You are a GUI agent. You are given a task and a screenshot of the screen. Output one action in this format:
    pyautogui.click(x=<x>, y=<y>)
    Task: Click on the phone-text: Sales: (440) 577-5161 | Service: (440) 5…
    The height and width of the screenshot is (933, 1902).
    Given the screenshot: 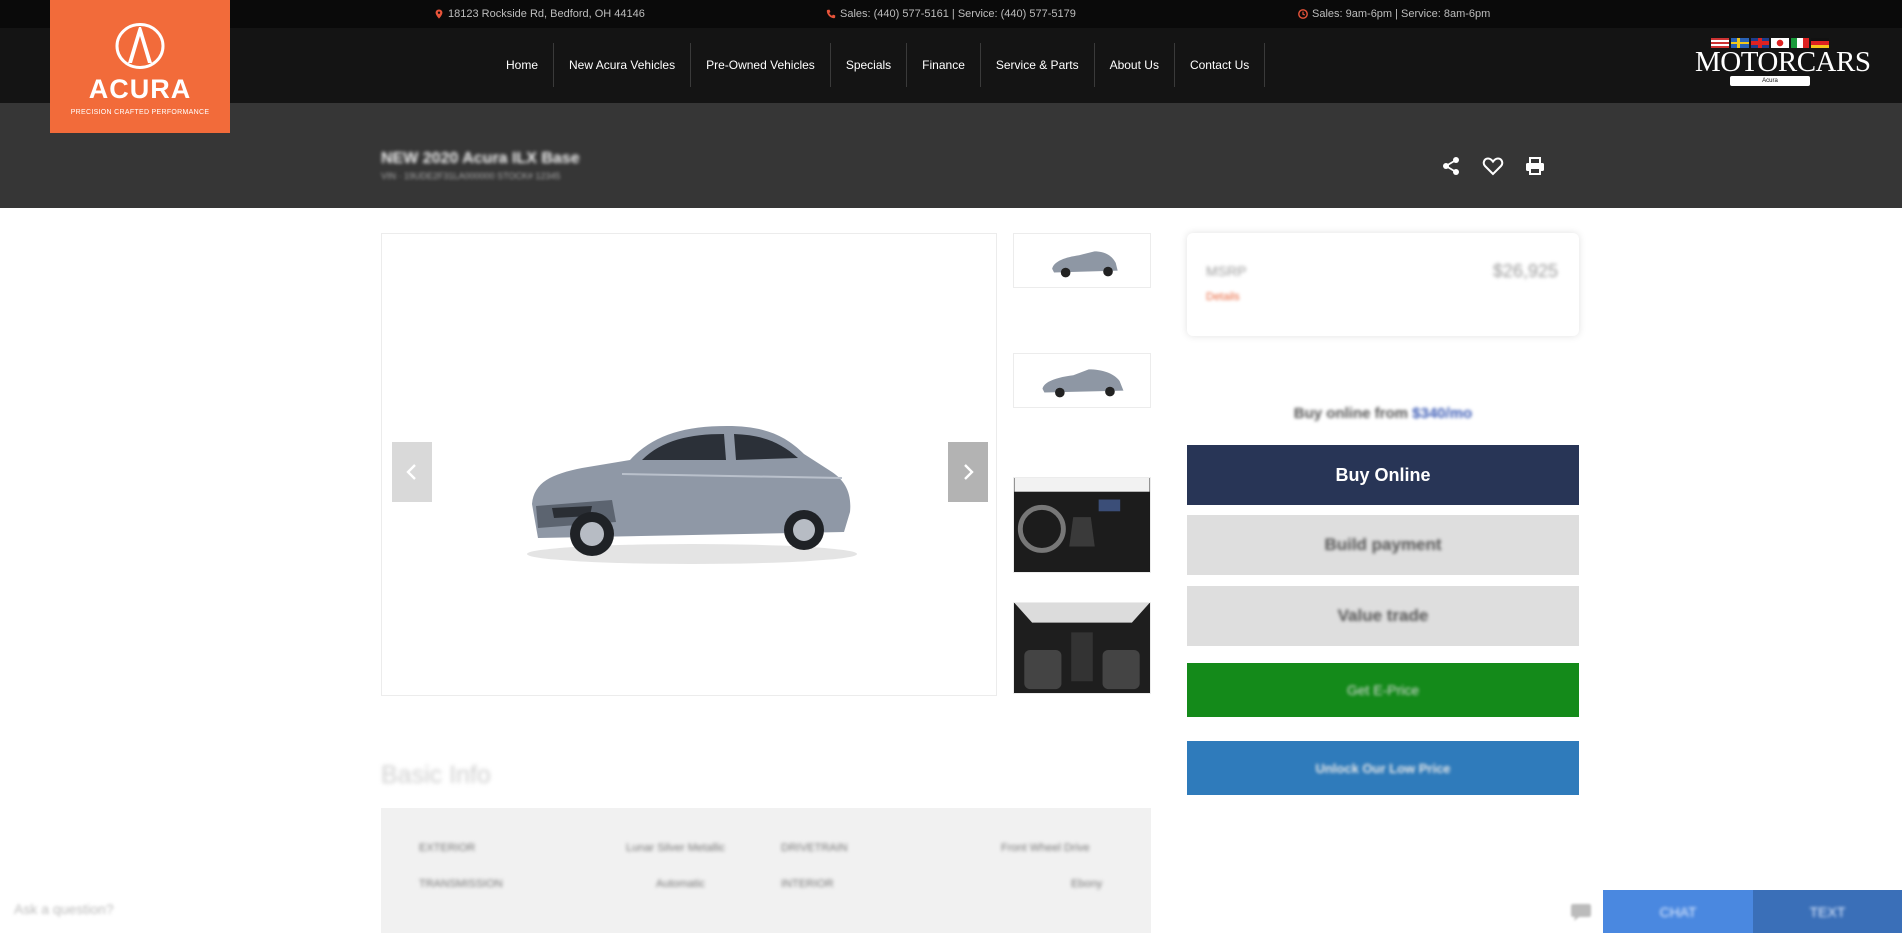 What is the action you would take?
    pyautogui.click(x=958, y=14)
    